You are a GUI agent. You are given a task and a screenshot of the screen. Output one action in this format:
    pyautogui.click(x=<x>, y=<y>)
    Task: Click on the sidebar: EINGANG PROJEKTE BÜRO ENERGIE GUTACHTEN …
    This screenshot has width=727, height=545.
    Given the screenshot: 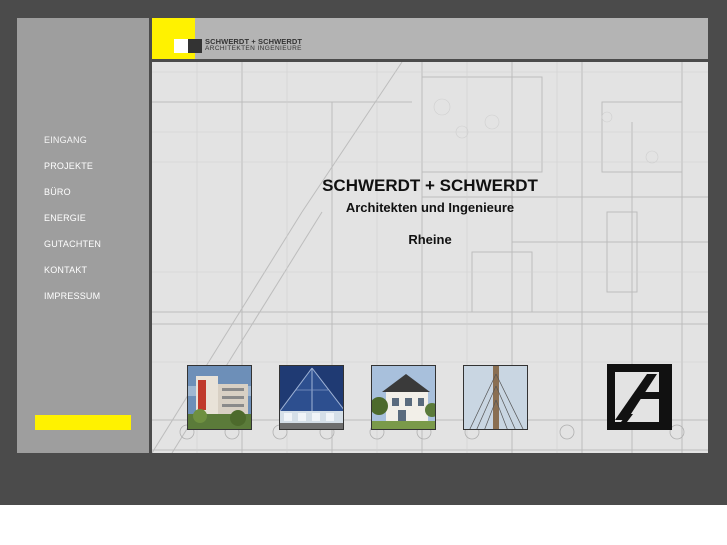 What is the action you would take?
    pyautogui.click(x=83, y=235)
    